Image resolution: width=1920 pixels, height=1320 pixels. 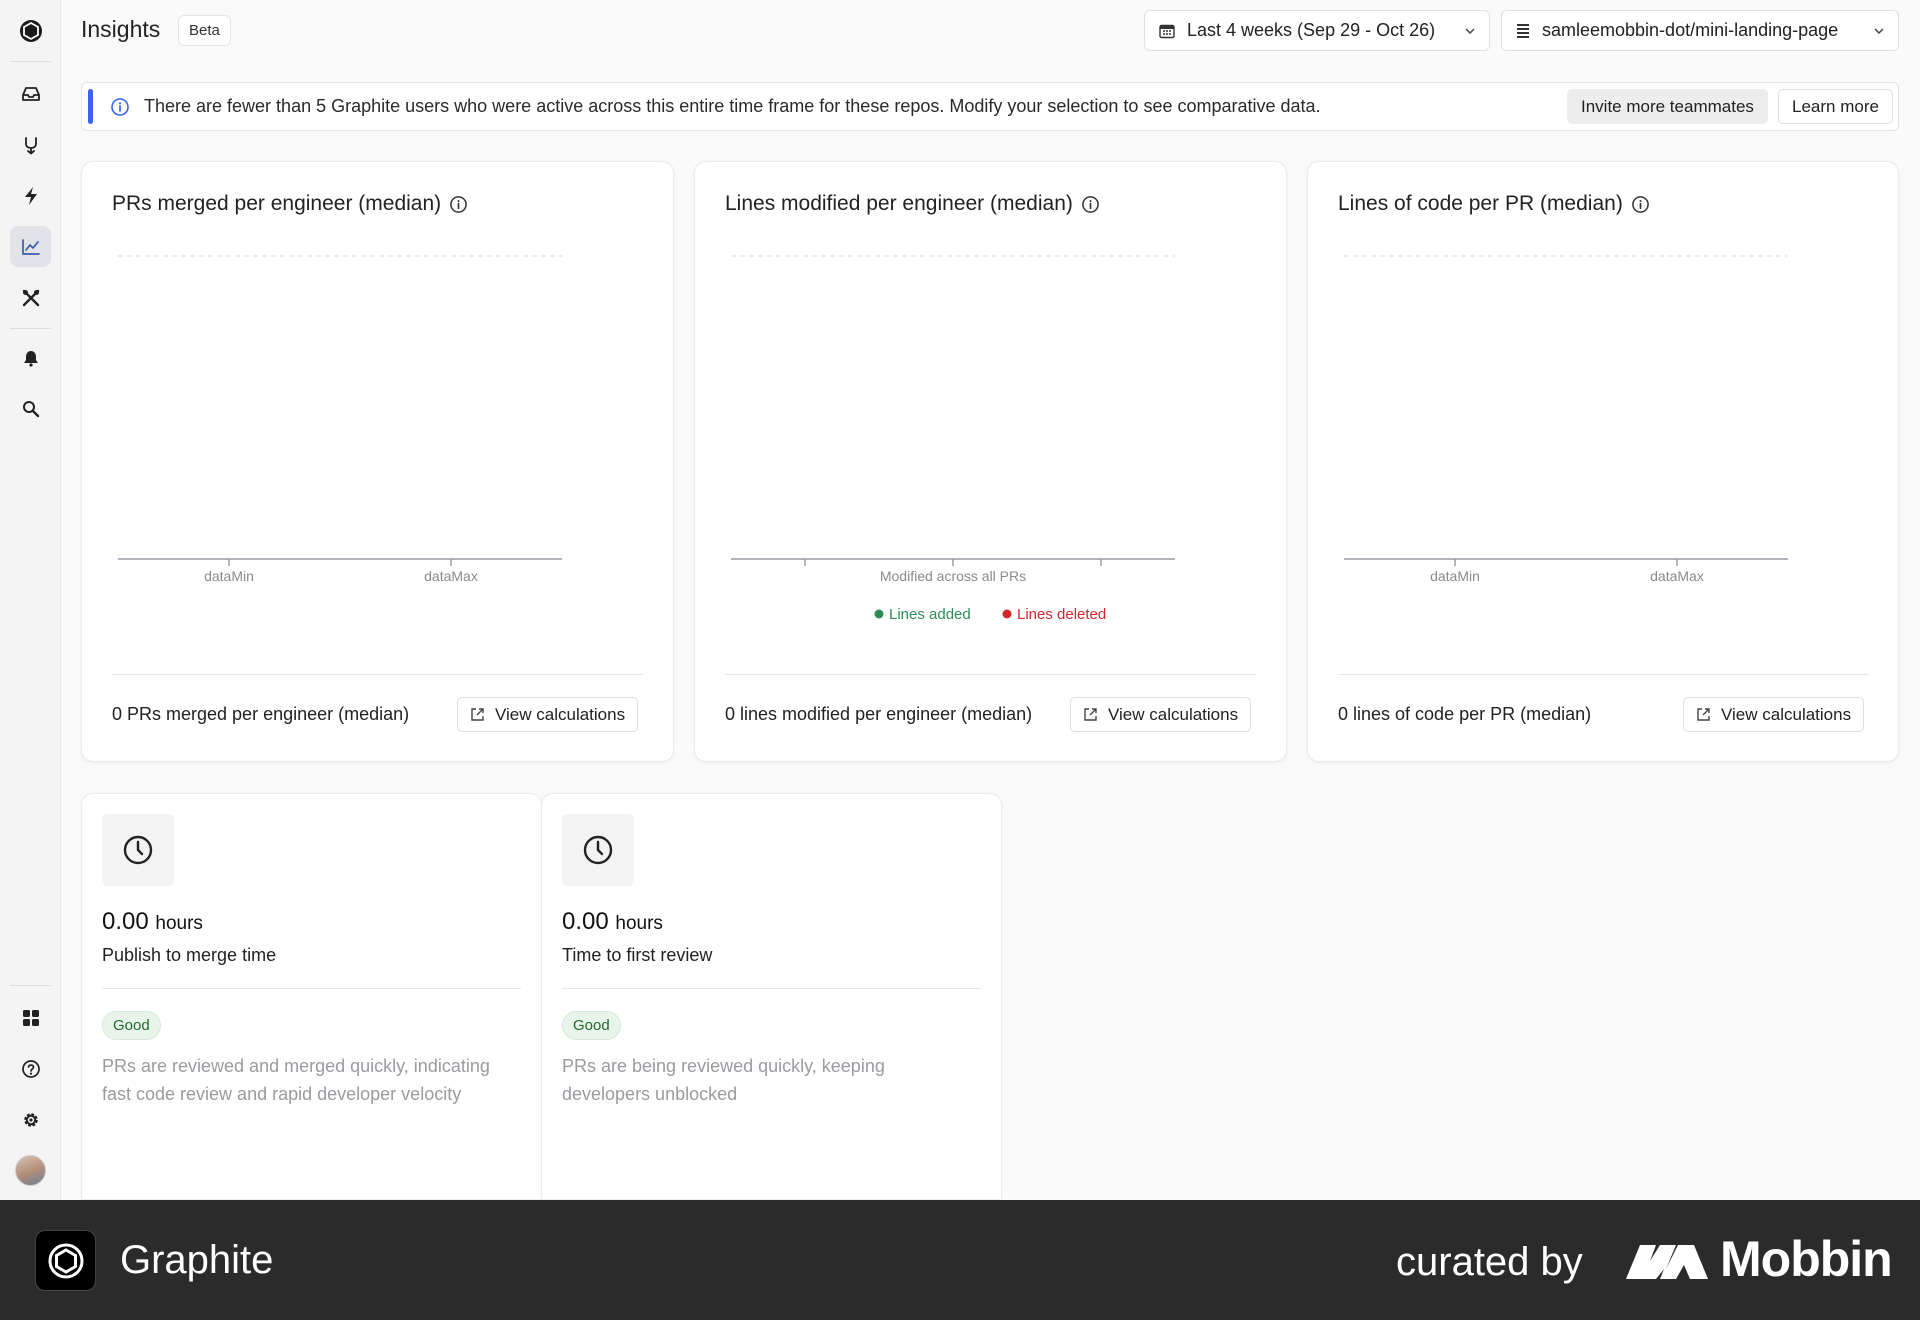 What do you see at coordinates (1311, 30) in the screenshot?
I see `date-range-label: Last 4 weeks (Sep 29 - Oct 26)` at bounding box center [1311, 30].